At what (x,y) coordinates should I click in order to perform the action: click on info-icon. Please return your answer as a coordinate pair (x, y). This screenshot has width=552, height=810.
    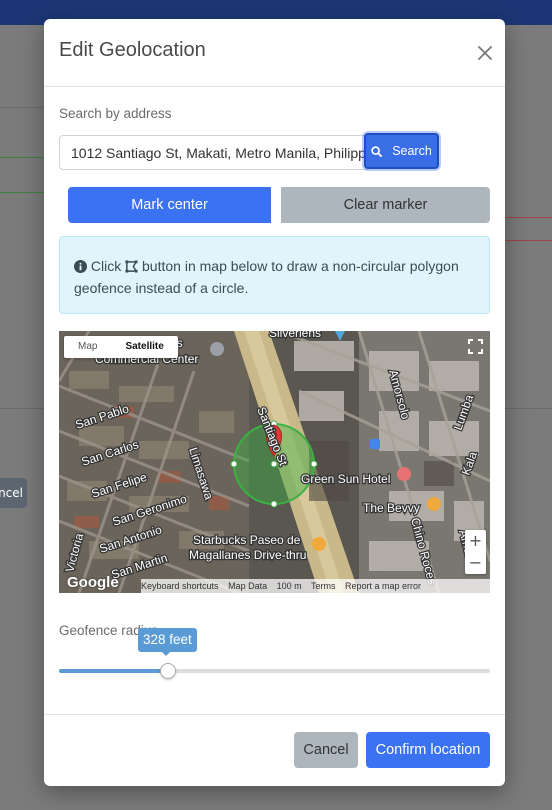
    Looking at the image, I should click on (80, 266).